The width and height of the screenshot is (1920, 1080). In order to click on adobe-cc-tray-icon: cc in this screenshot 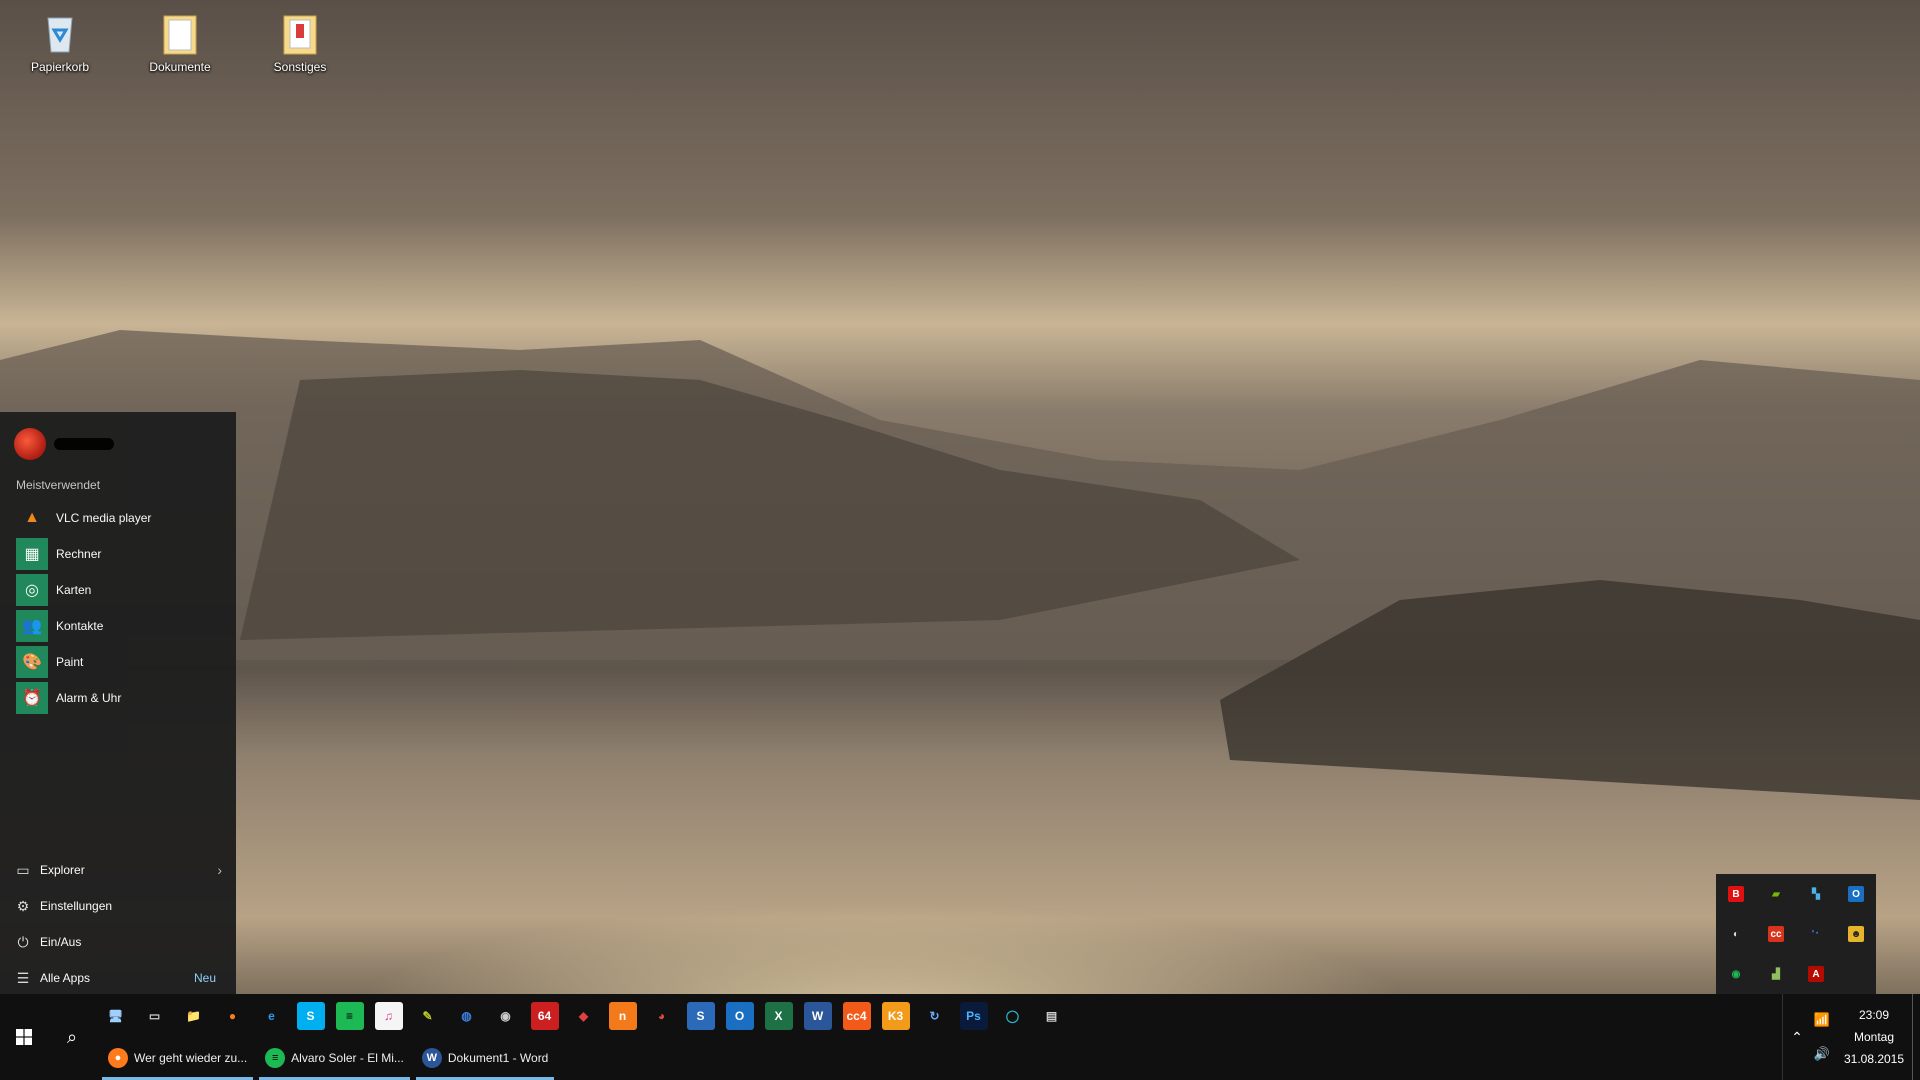, I will do `click(1776, 934)`.